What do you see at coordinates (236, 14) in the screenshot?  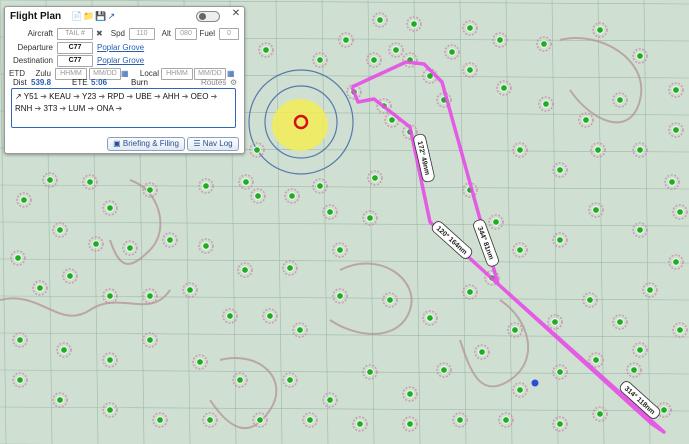 I see `close-icon: ✕` at bounding box center [236, 14].